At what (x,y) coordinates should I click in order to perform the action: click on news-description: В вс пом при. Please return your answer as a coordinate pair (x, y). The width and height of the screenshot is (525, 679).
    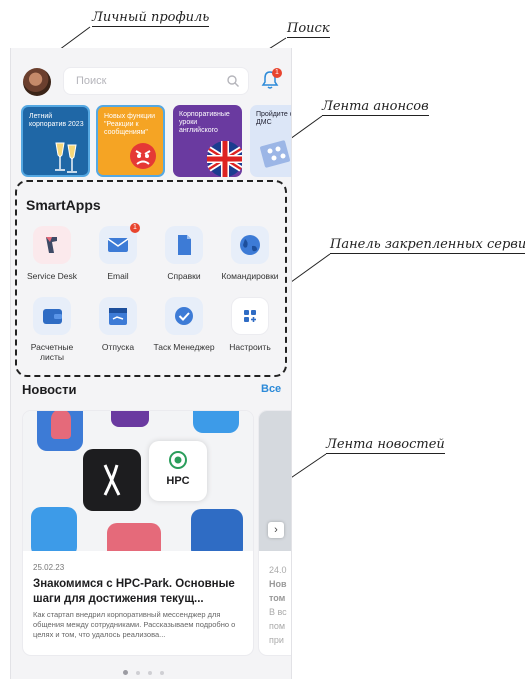
    Looking at the image, I should click on (278, 626).